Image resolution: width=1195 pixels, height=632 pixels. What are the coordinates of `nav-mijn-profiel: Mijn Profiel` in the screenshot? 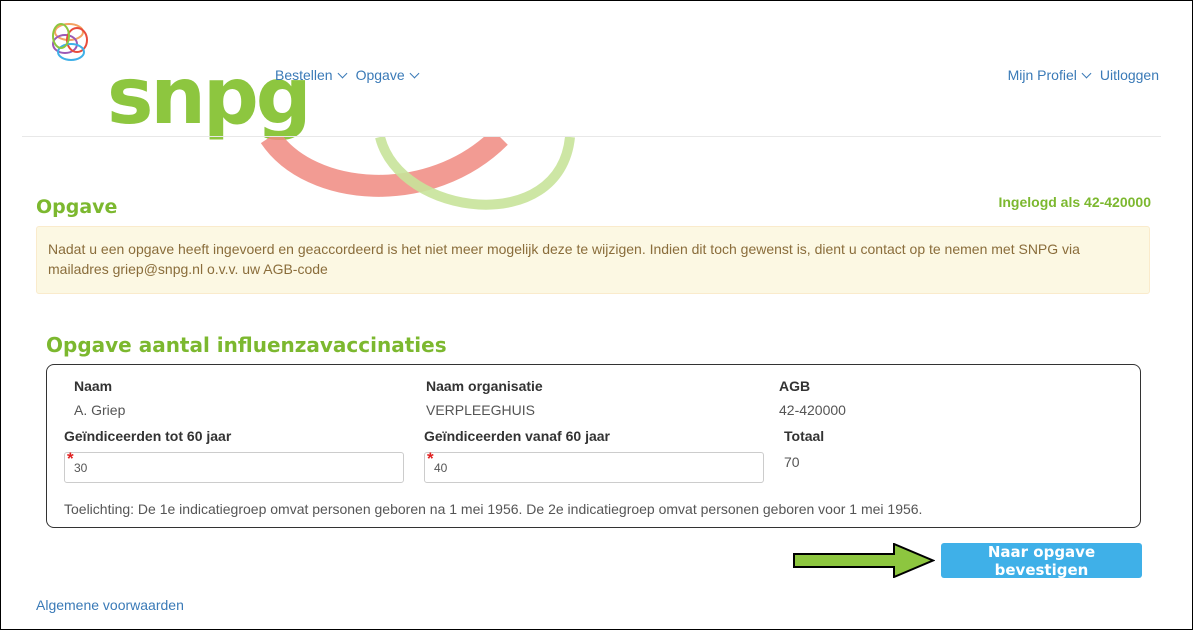 It's located at (1049, 75).